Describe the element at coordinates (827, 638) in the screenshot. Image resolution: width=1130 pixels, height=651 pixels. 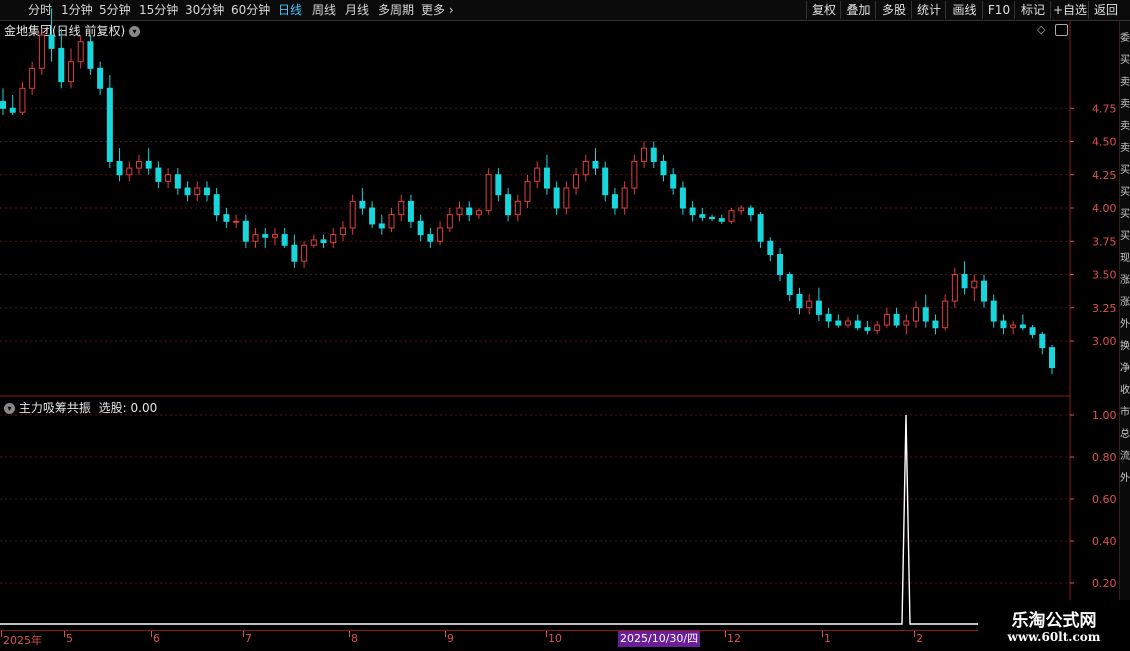
I see `date-label-9: 1` at that location.